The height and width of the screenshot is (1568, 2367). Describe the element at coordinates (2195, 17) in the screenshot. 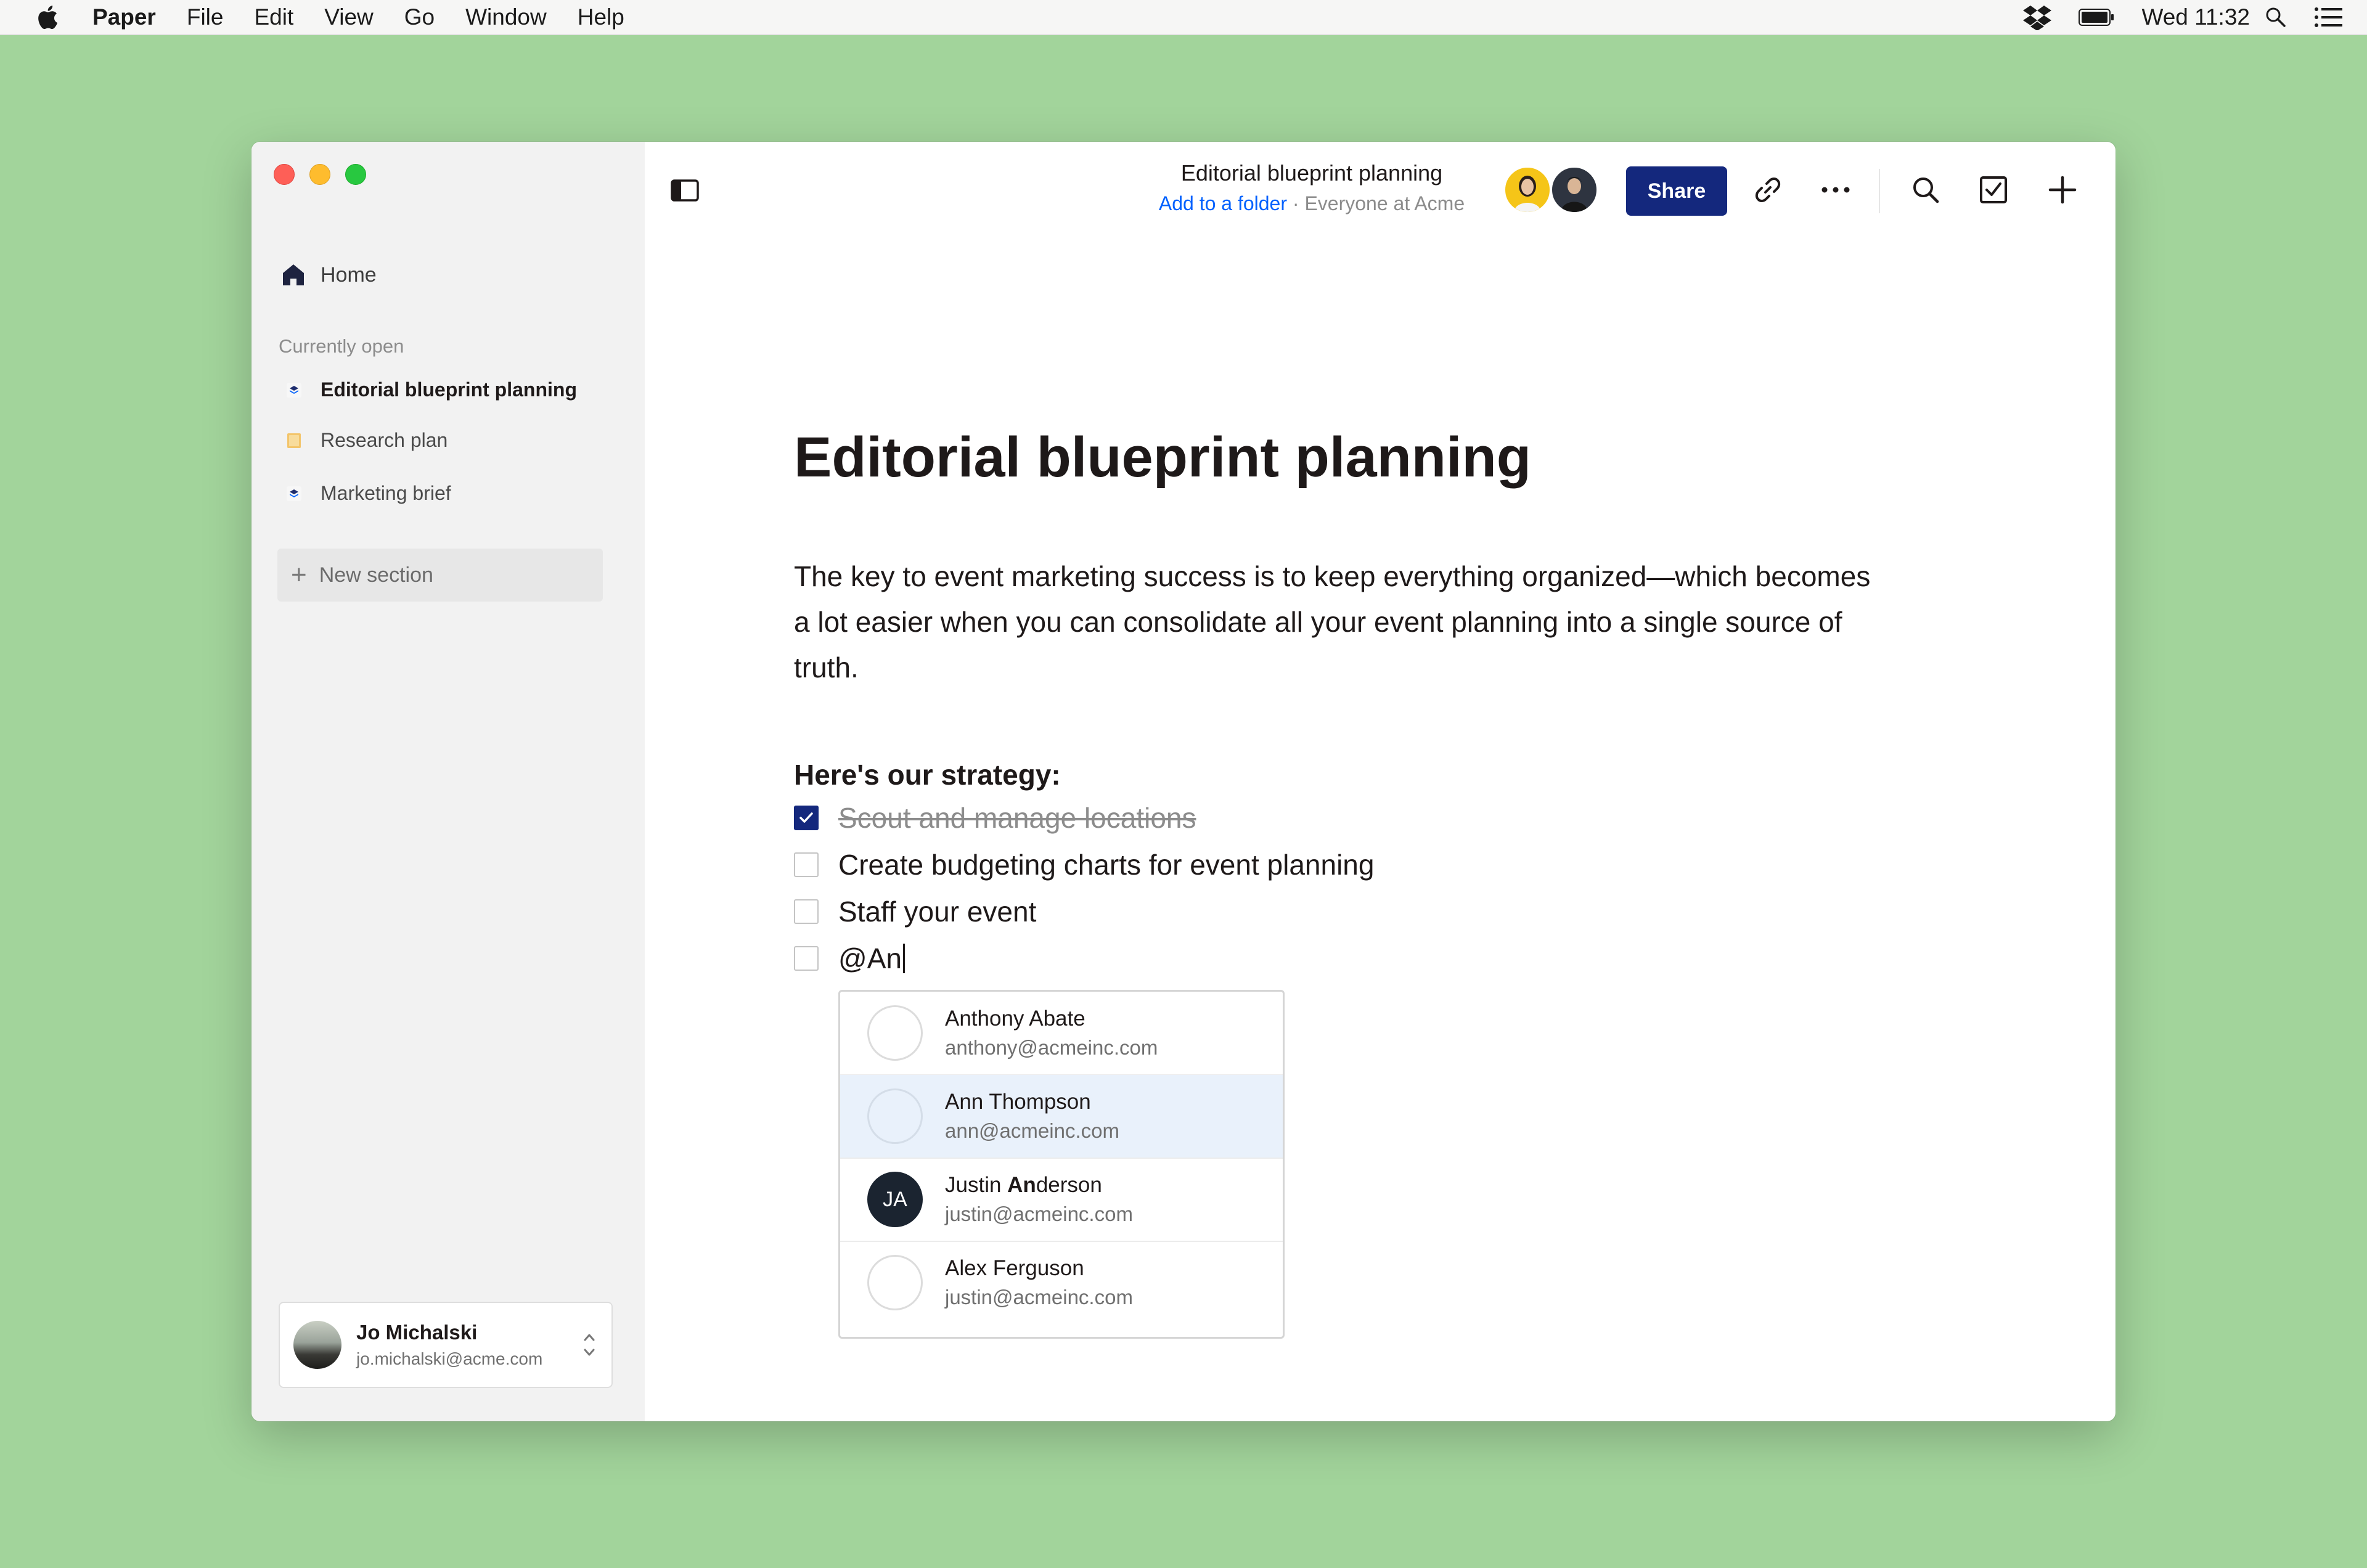

I see `menu-clock: Wed 11:32` at that location.